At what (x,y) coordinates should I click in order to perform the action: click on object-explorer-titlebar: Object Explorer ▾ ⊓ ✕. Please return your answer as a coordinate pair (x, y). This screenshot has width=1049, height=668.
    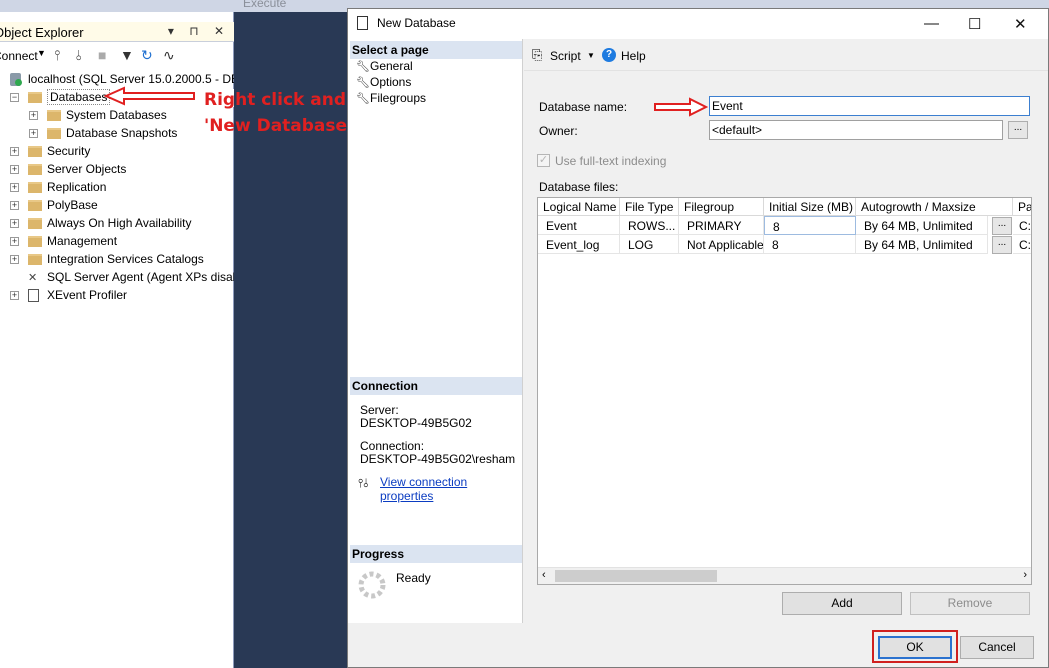
    Looking at the image, I should click on (117, 32).